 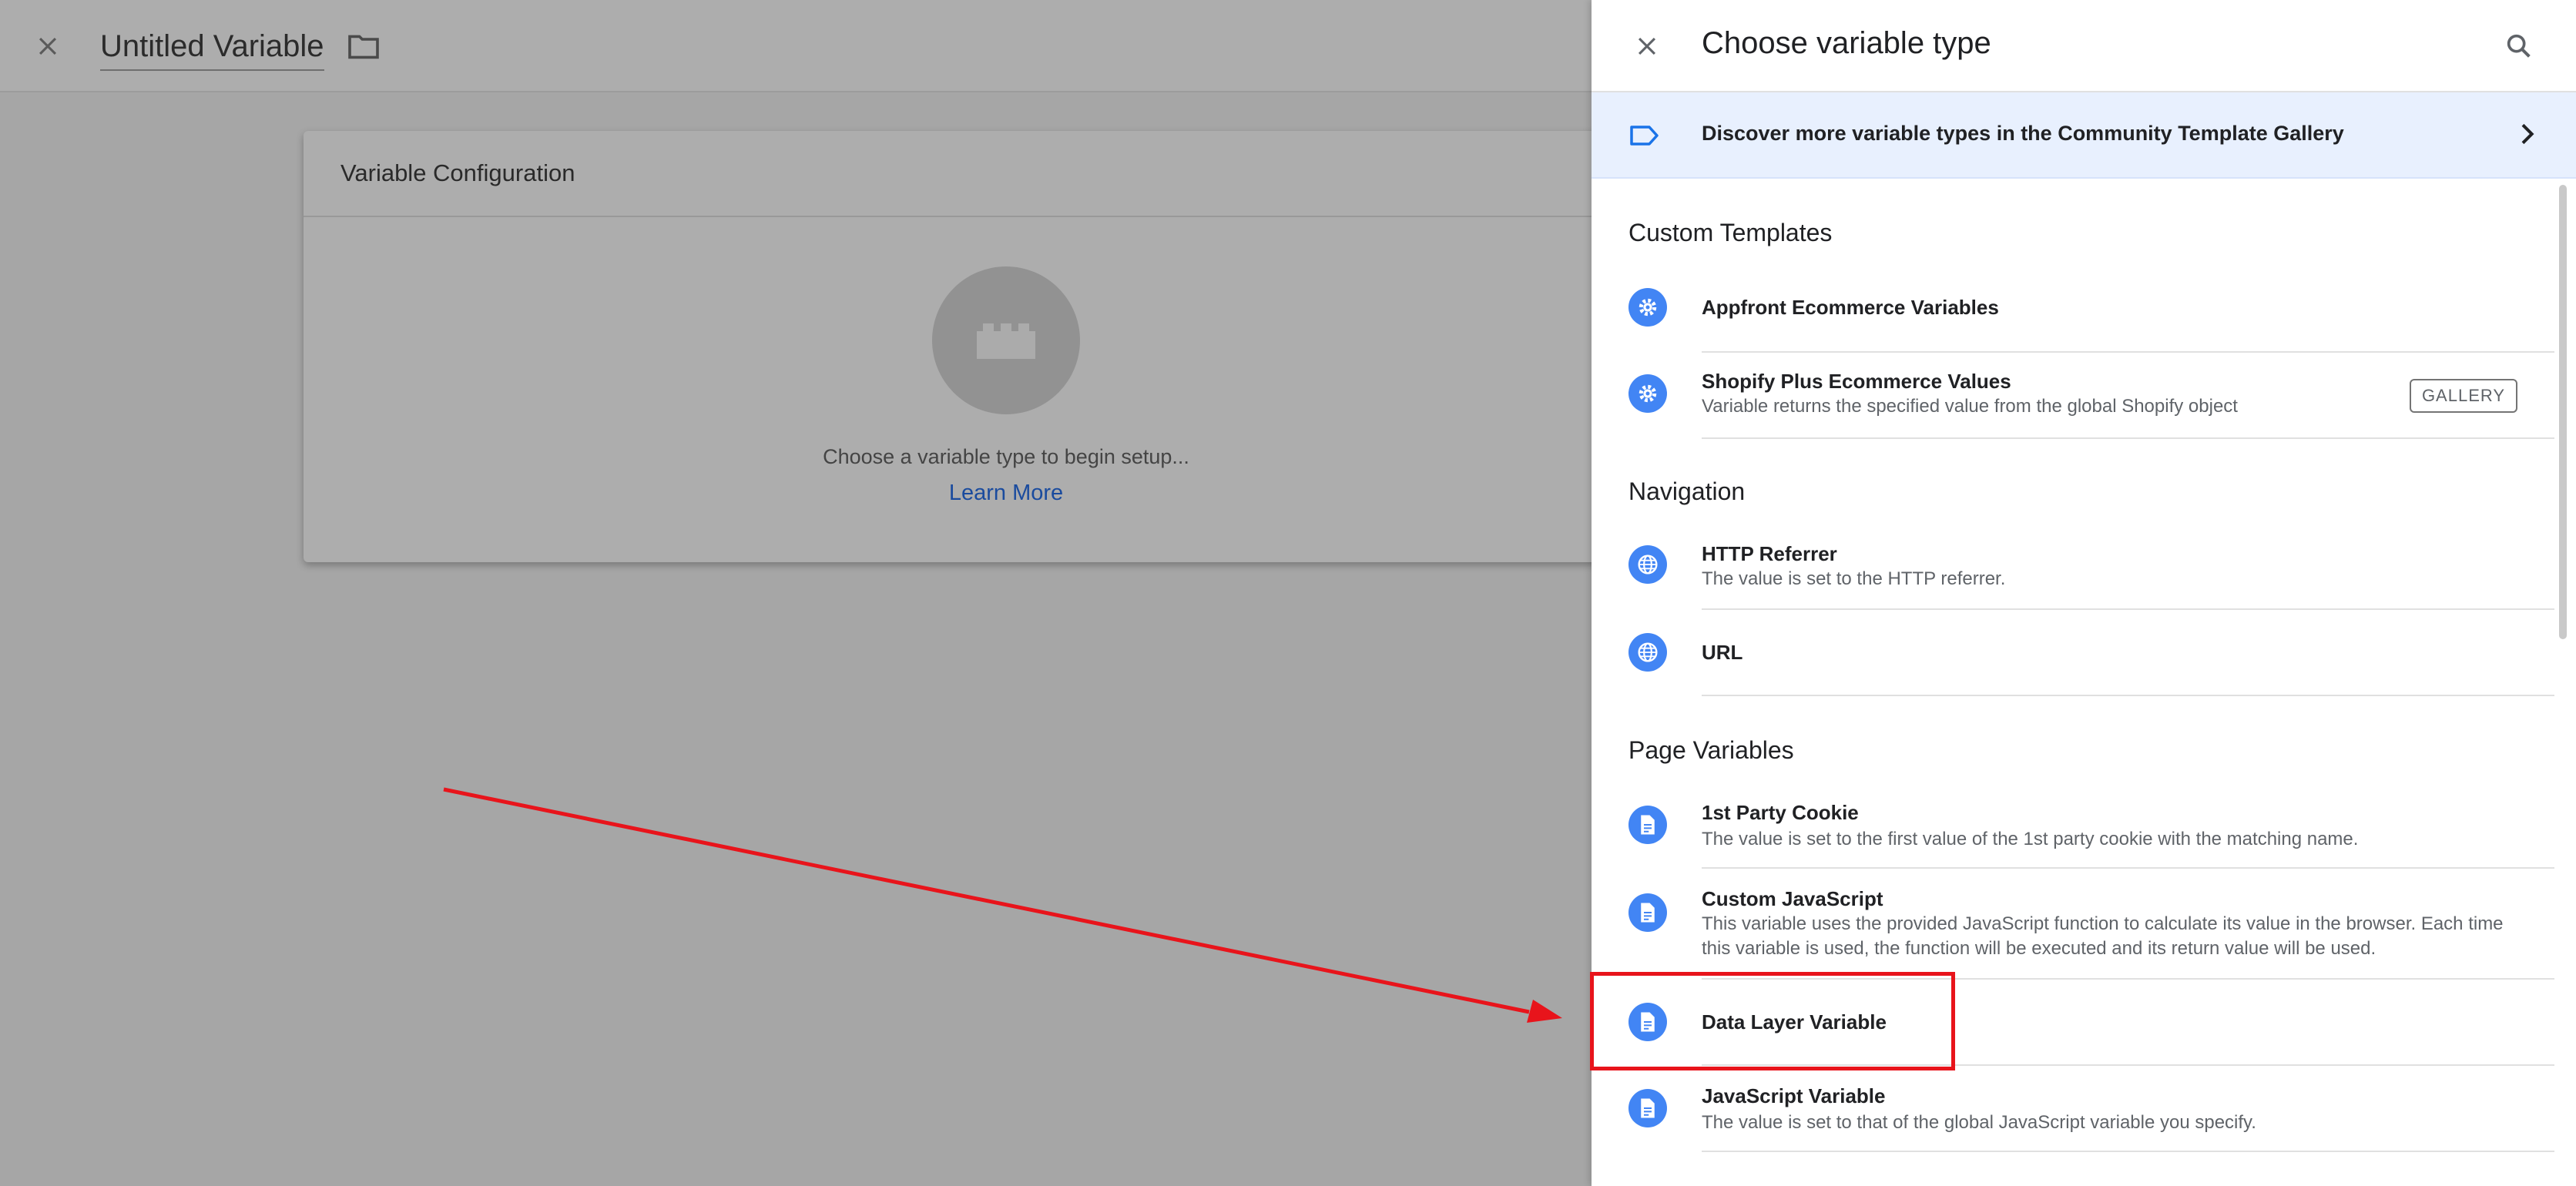 I want to click on chevron-right-icon, so click(x=2527, y=134).